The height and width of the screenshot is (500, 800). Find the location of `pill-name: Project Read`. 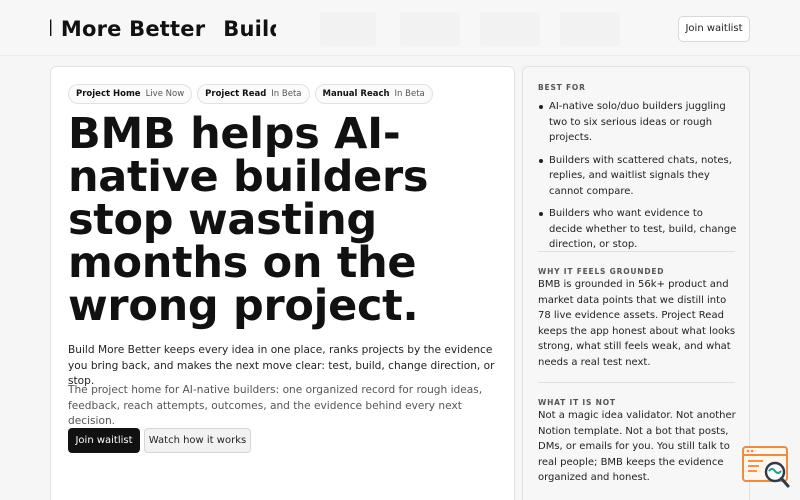

pill-name: Project Read is located at coordinates (236, 94).